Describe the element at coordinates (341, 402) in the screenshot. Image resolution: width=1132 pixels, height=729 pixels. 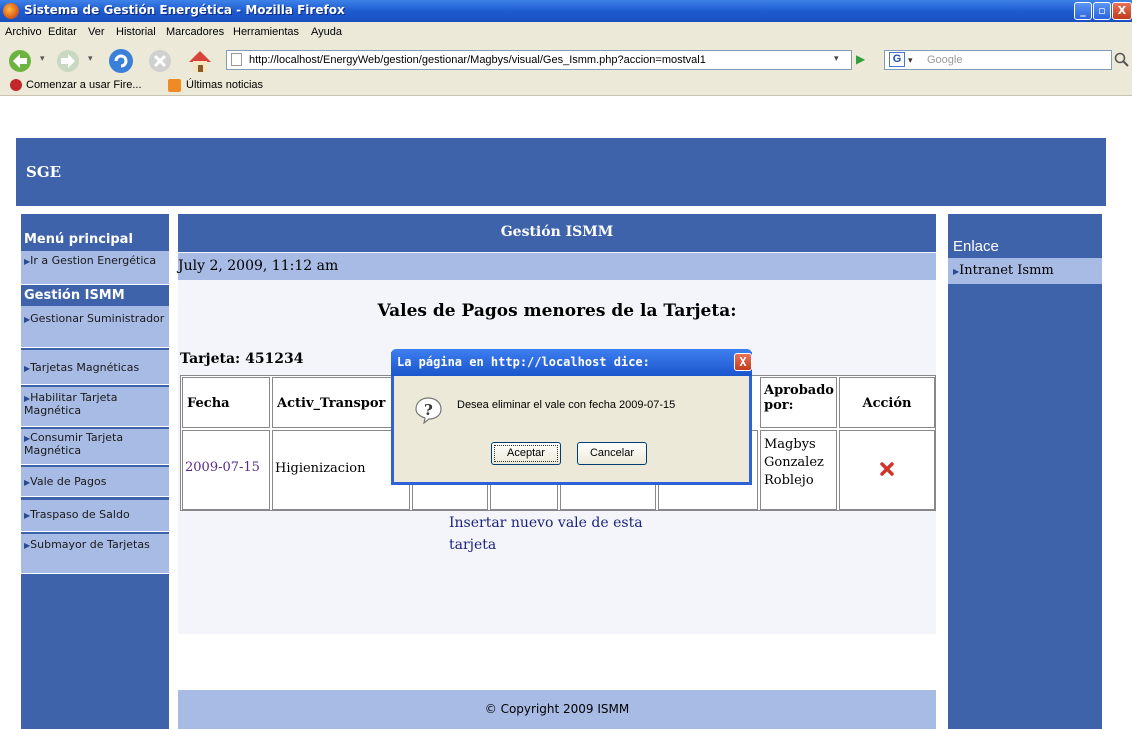
I see `table-header-actividad: Activ_Transpor` at that location.